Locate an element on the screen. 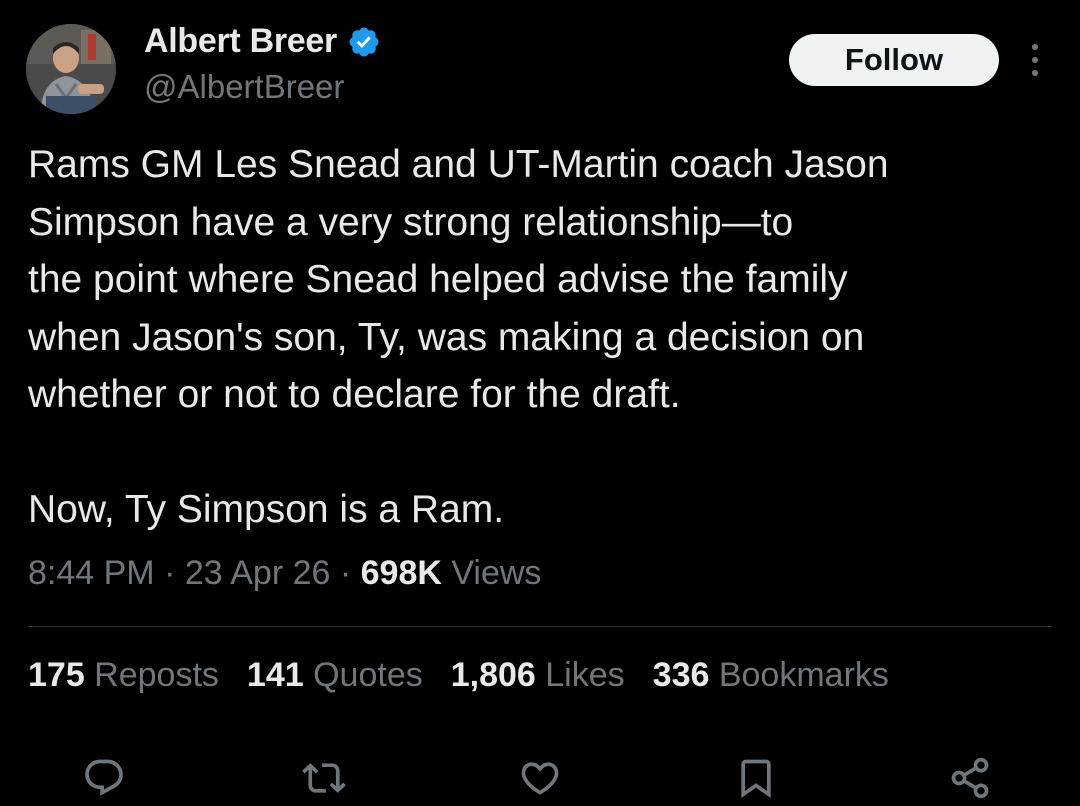 The image size is (1080, 806). more-options-icon is located at coordinates (1035, 60).